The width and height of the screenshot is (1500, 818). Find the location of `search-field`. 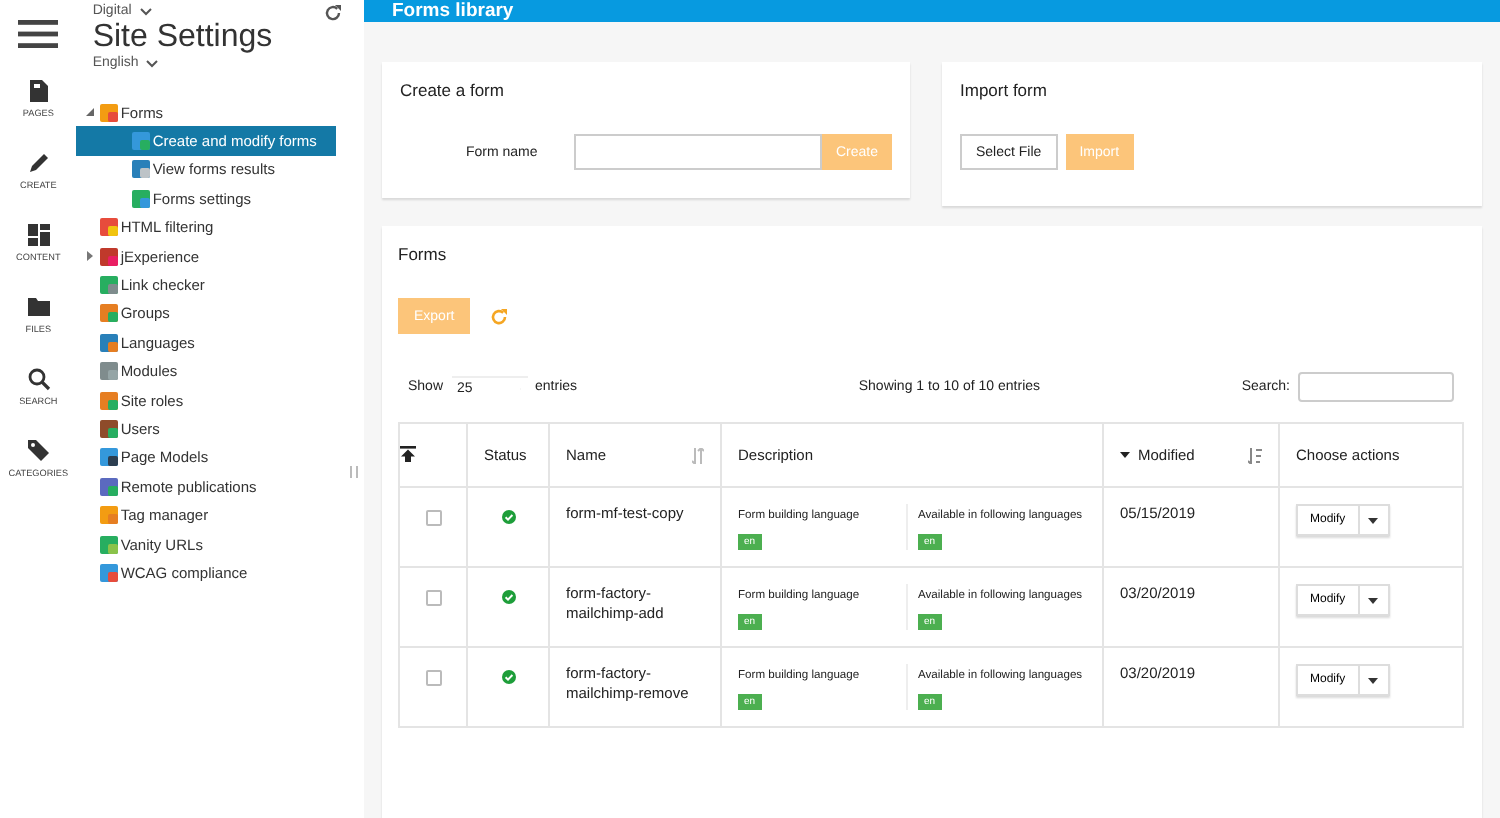

search-field is located at coordinates (1375, 387).